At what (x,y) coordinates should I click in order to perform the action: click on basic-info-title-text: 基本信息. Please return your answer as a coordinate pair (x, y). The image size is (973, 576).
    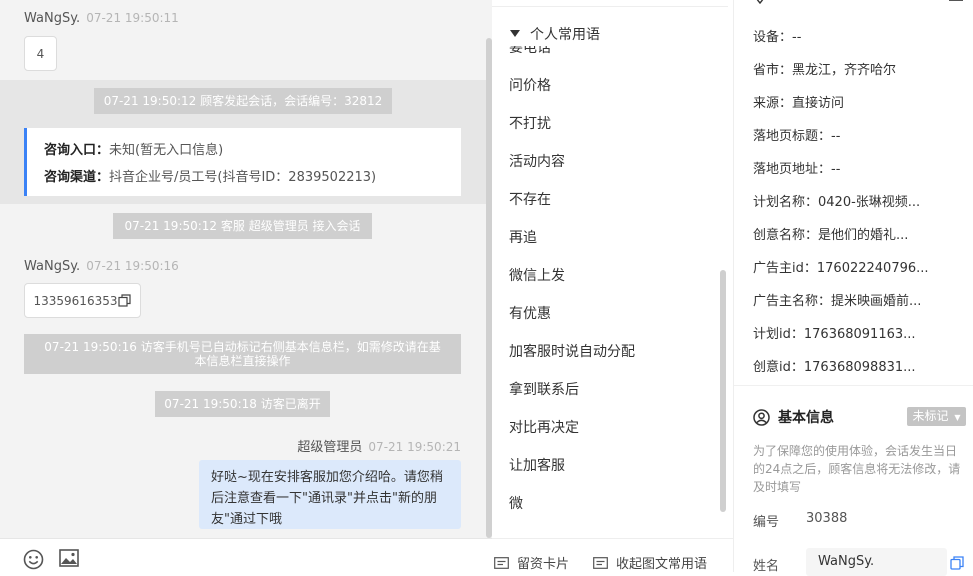
    Looking at the image, I should click on (806, 418).